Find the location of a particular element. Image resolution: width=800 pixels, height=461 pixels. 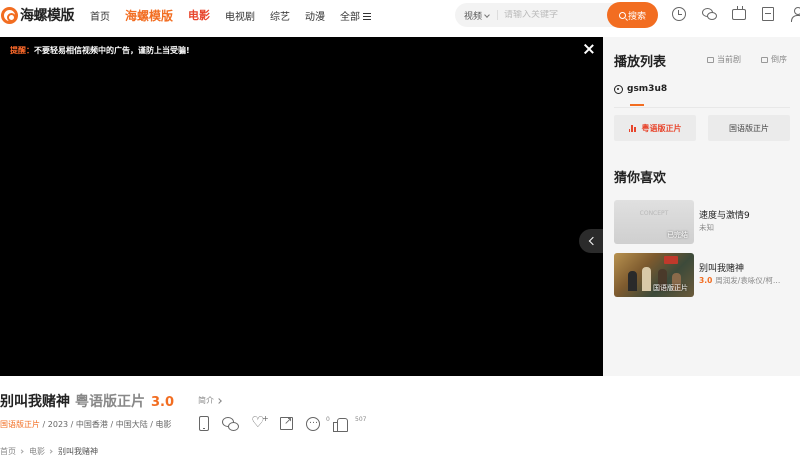

meta-details: / 2023 / 中国香港 / 中国大陆 / 电影 is located at coordinates (106, 424).